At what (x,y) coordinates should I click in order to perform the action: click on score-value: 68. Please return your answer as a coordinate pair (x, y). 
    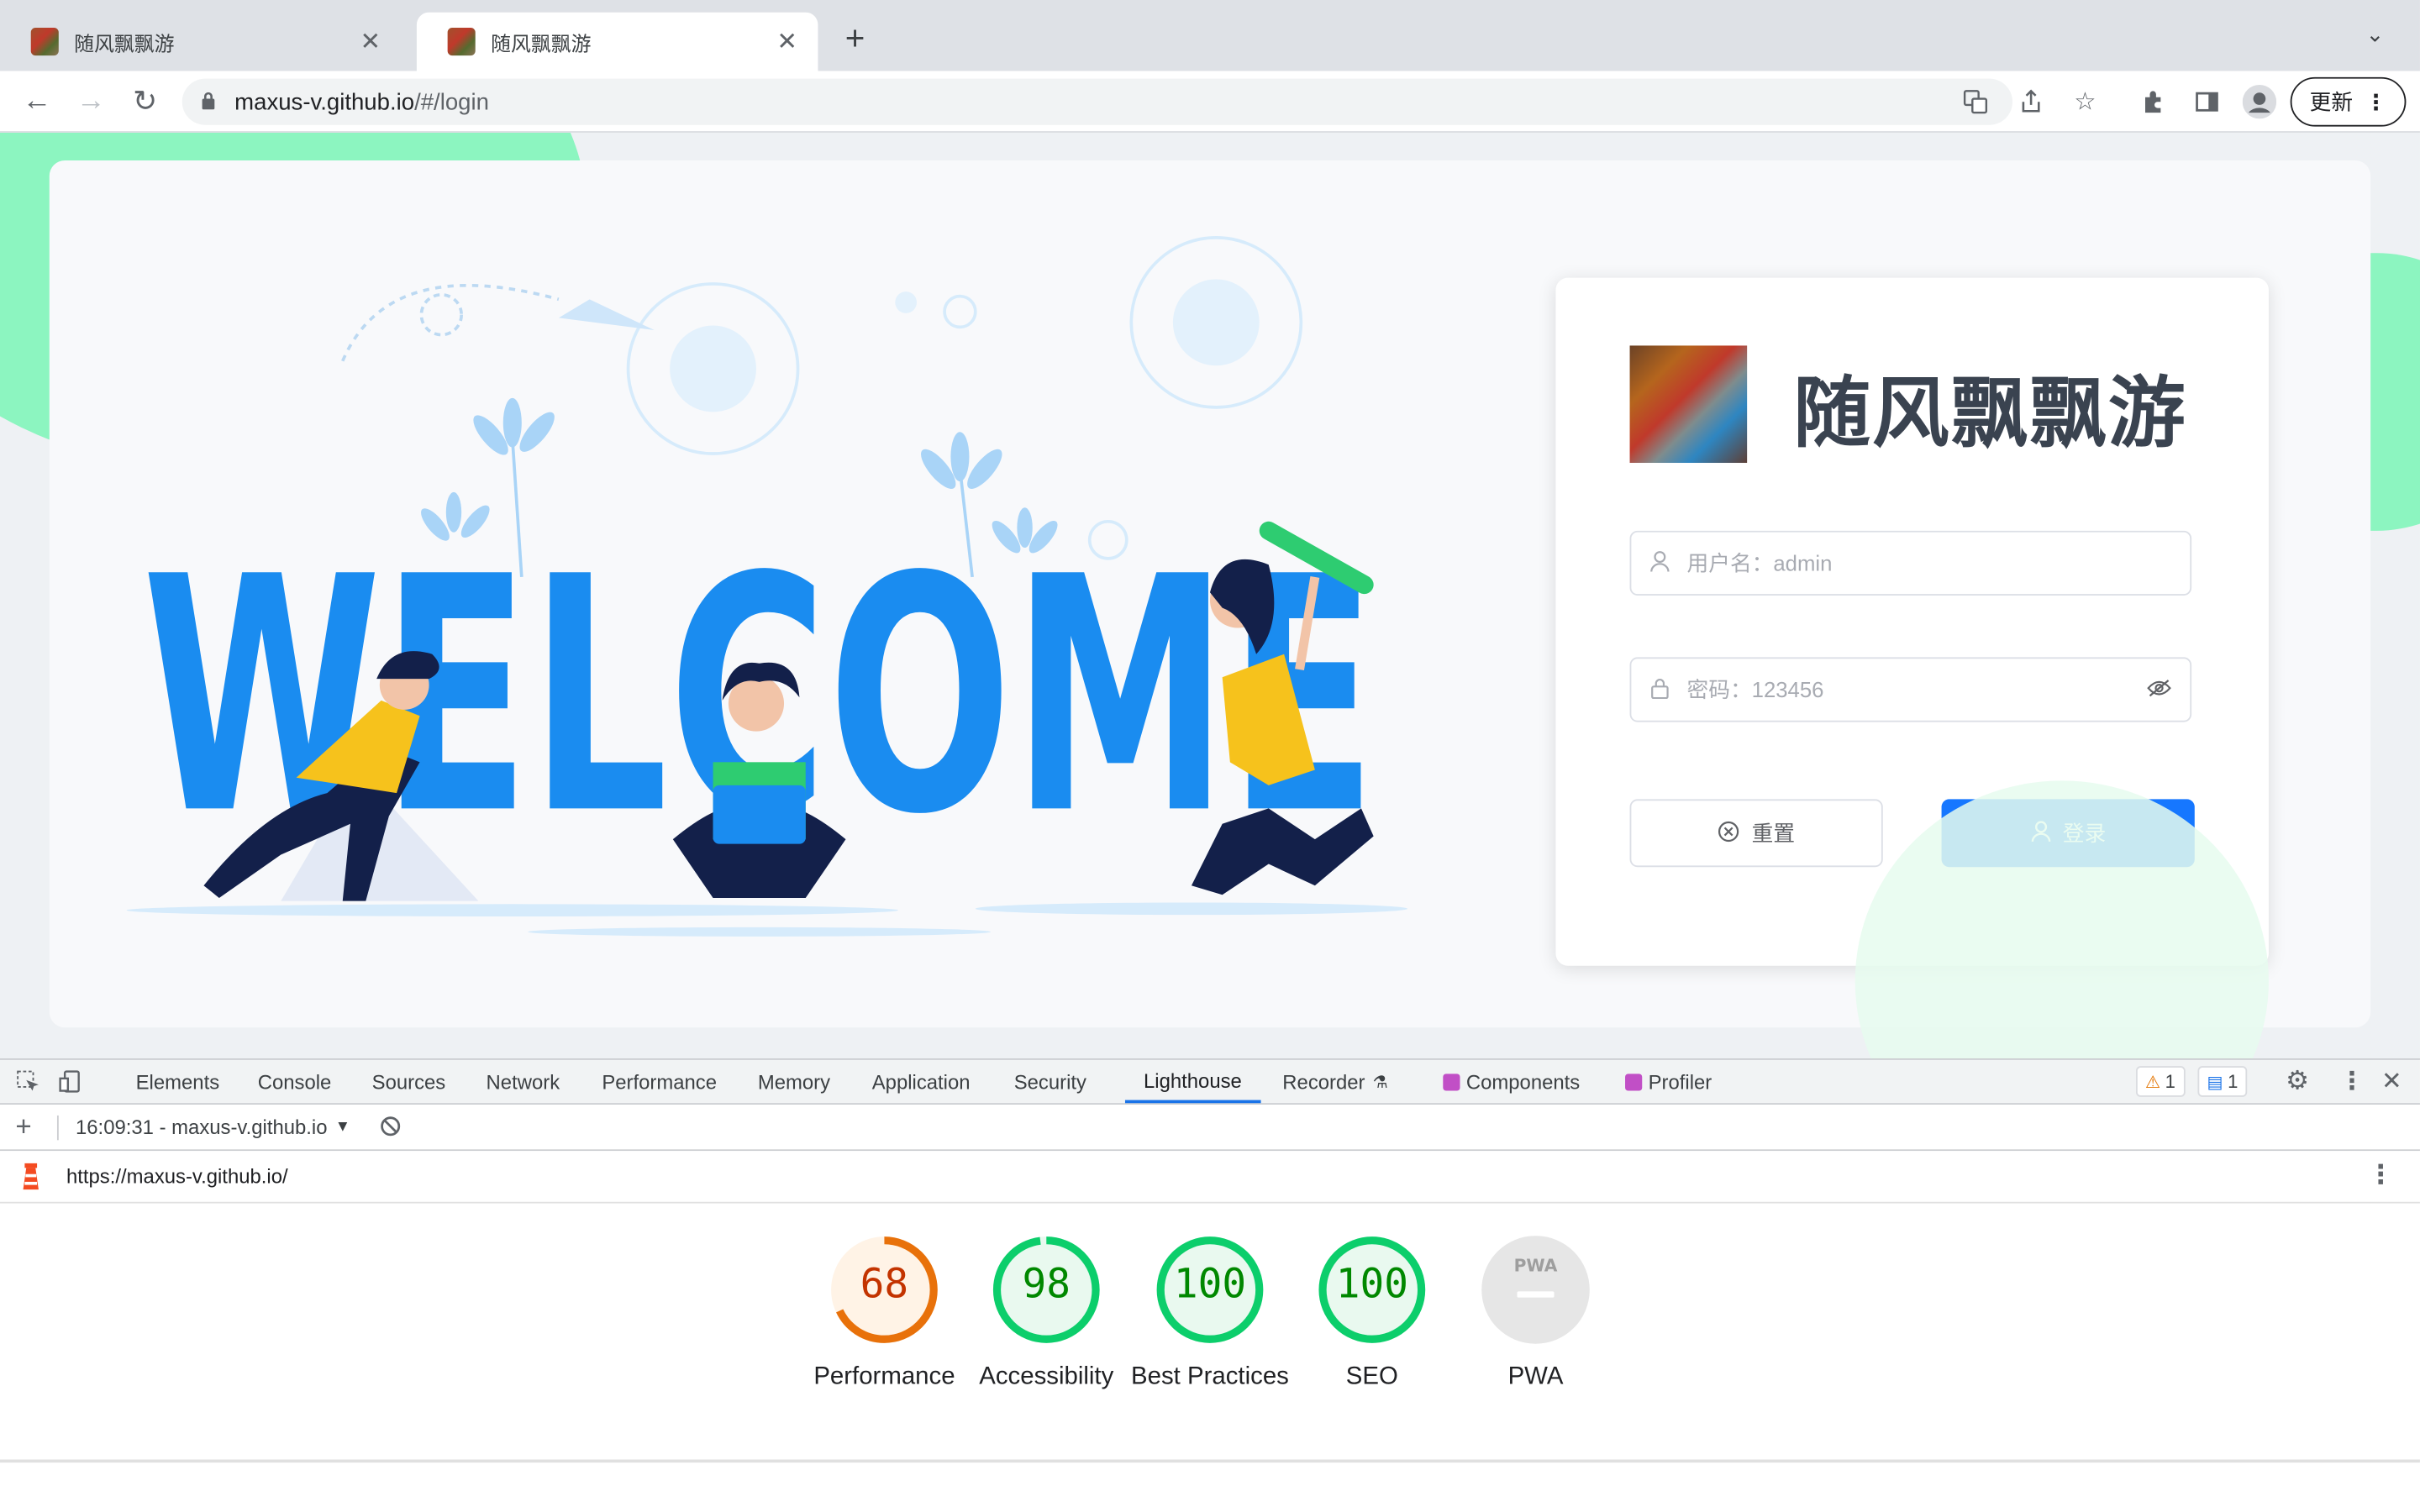
    Looking at the image, I should click on (884, 1285).